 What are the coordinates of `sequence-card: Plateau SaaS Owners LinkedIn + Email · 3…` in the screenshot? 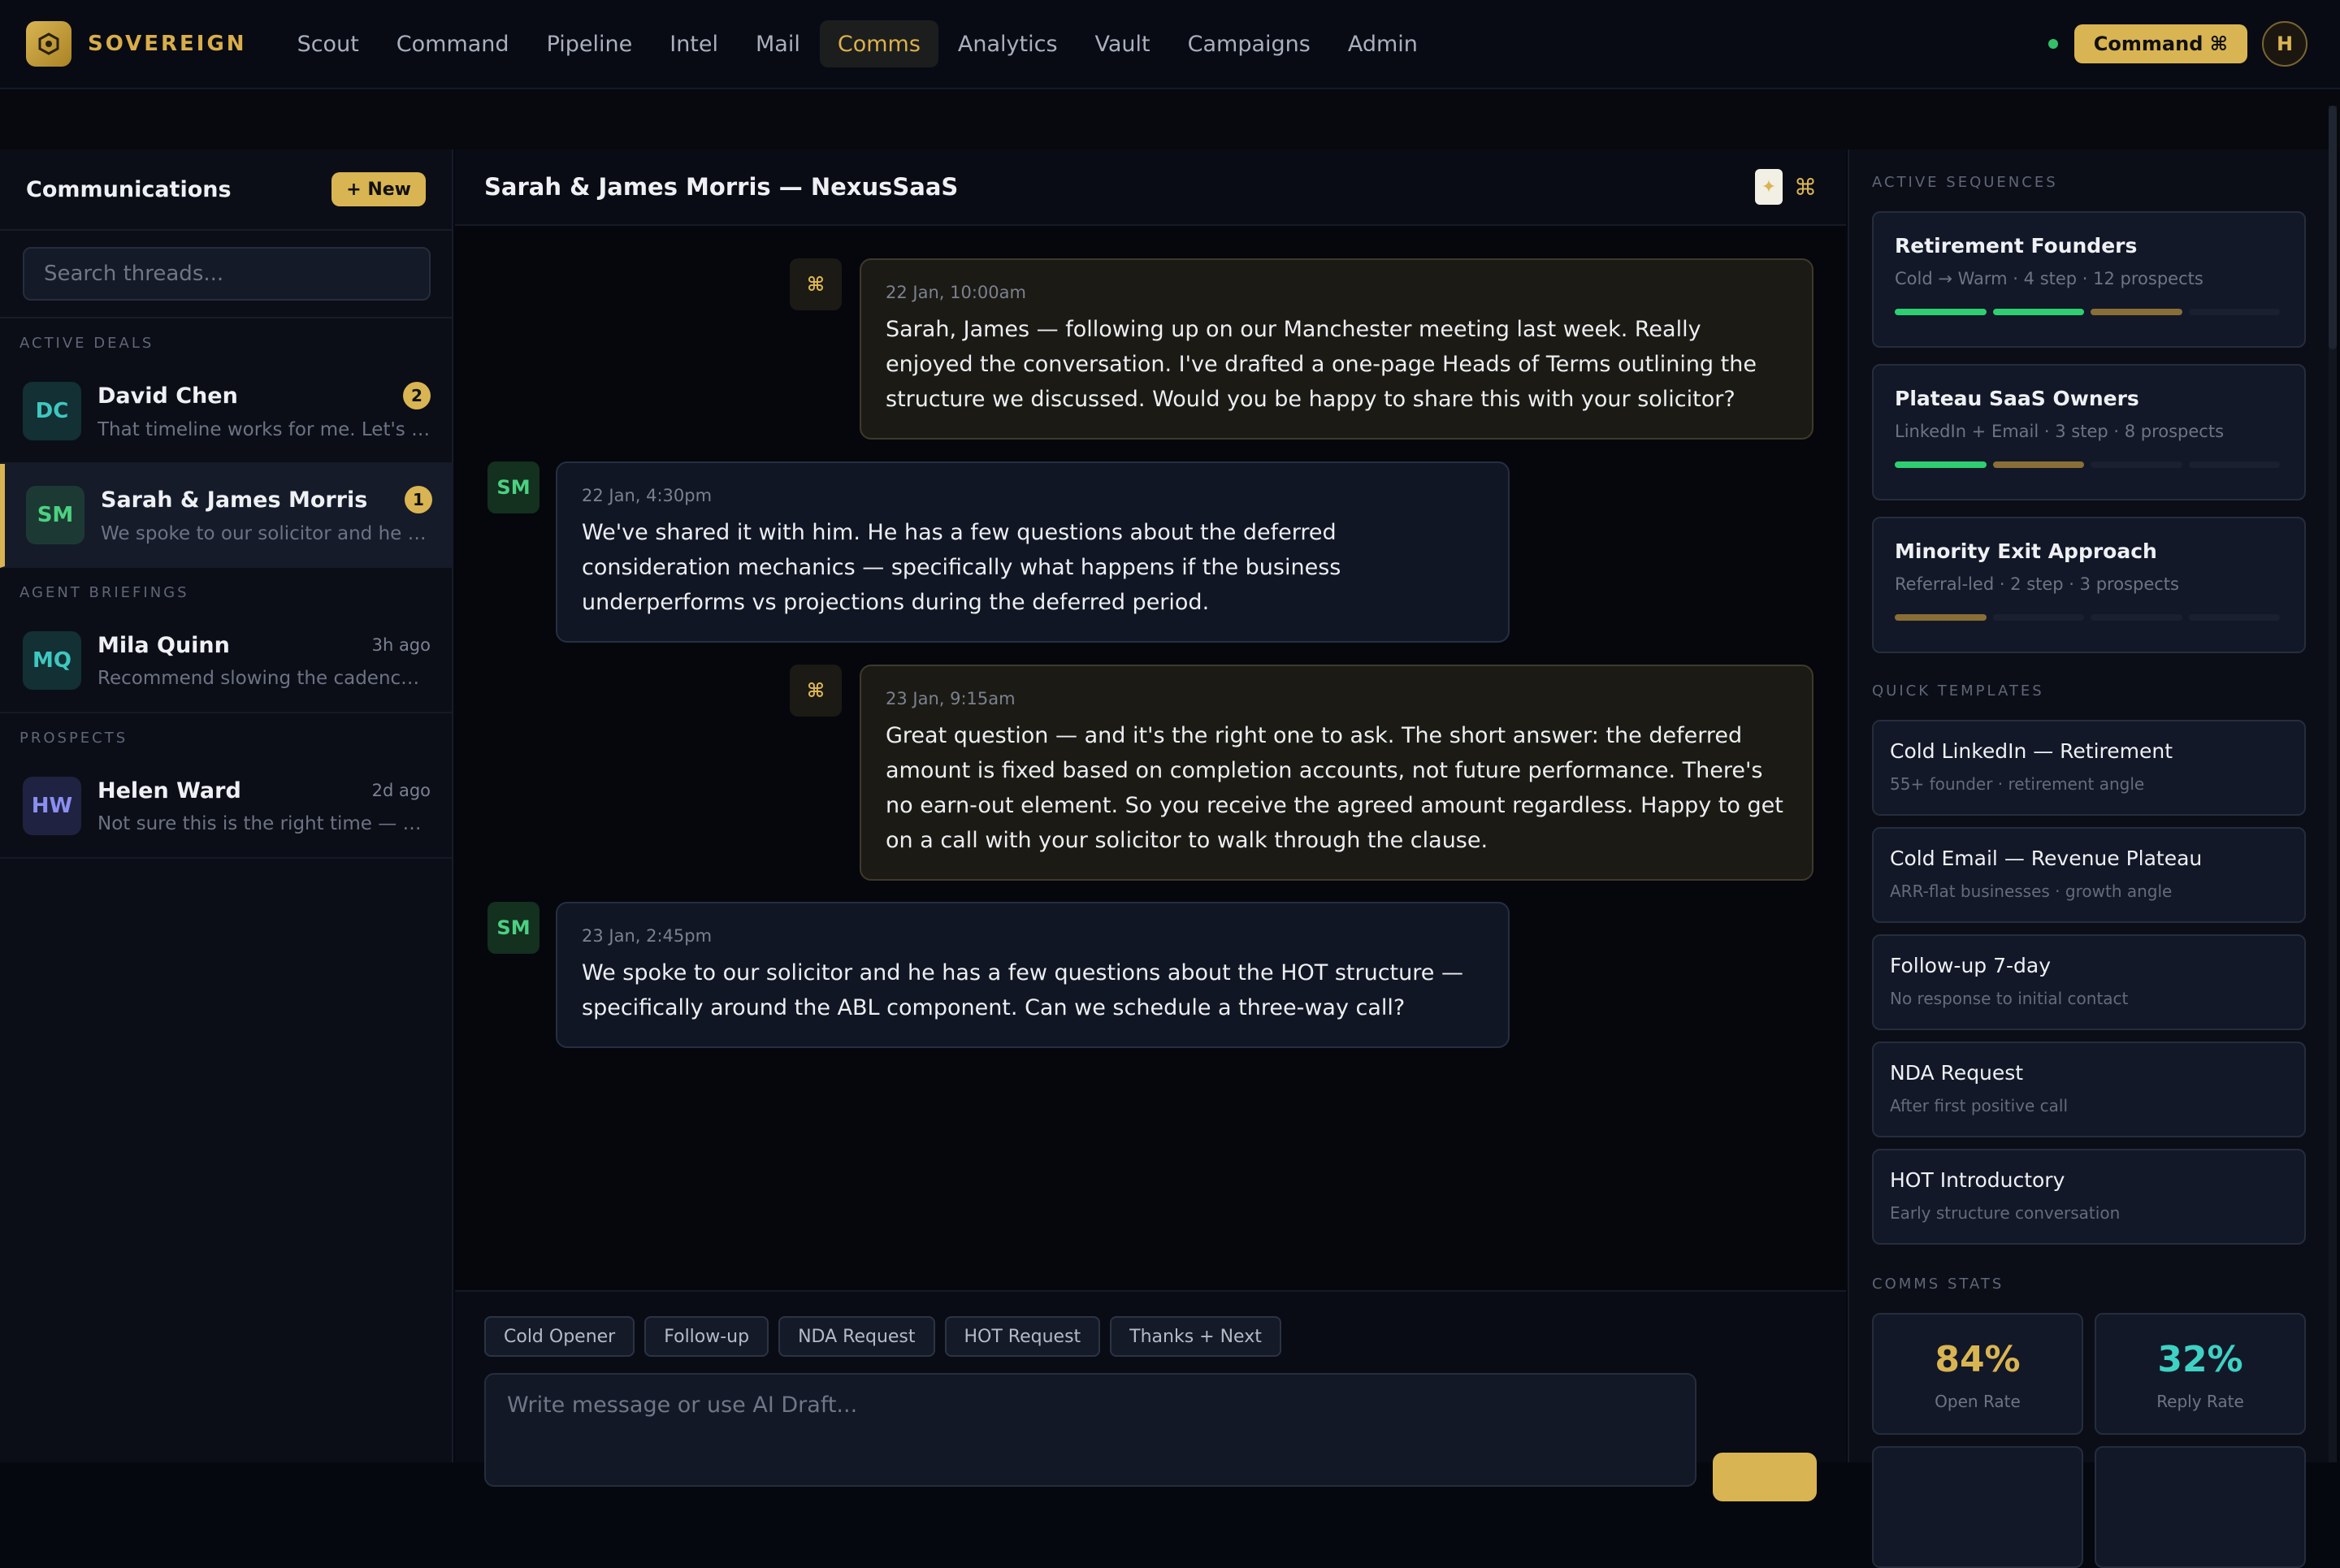 It's located at (2089, 432).